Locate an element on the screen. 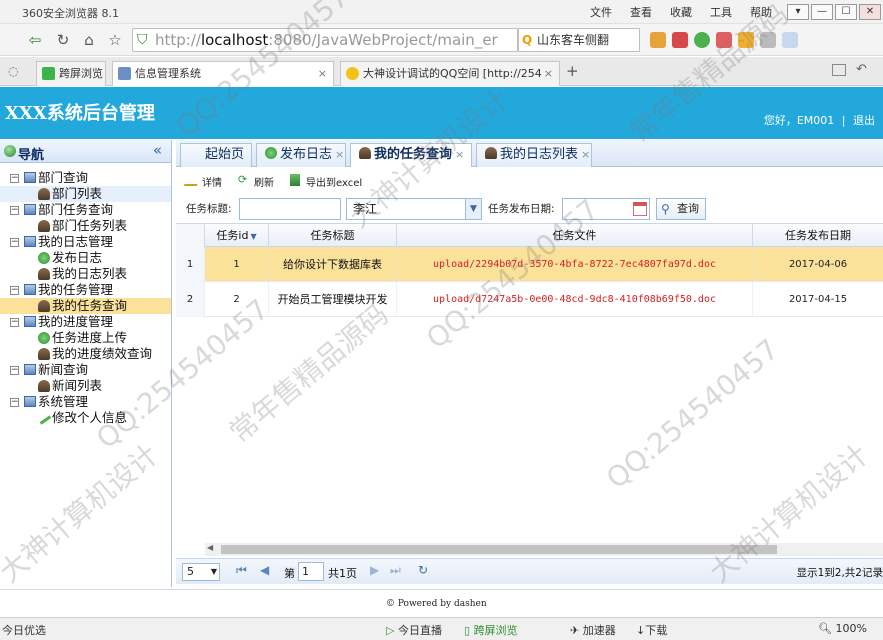 Image resolution: width=883 pixels, height=640 pixels. nav-item: 我的任务查询 is located at coordinates (85, 306).